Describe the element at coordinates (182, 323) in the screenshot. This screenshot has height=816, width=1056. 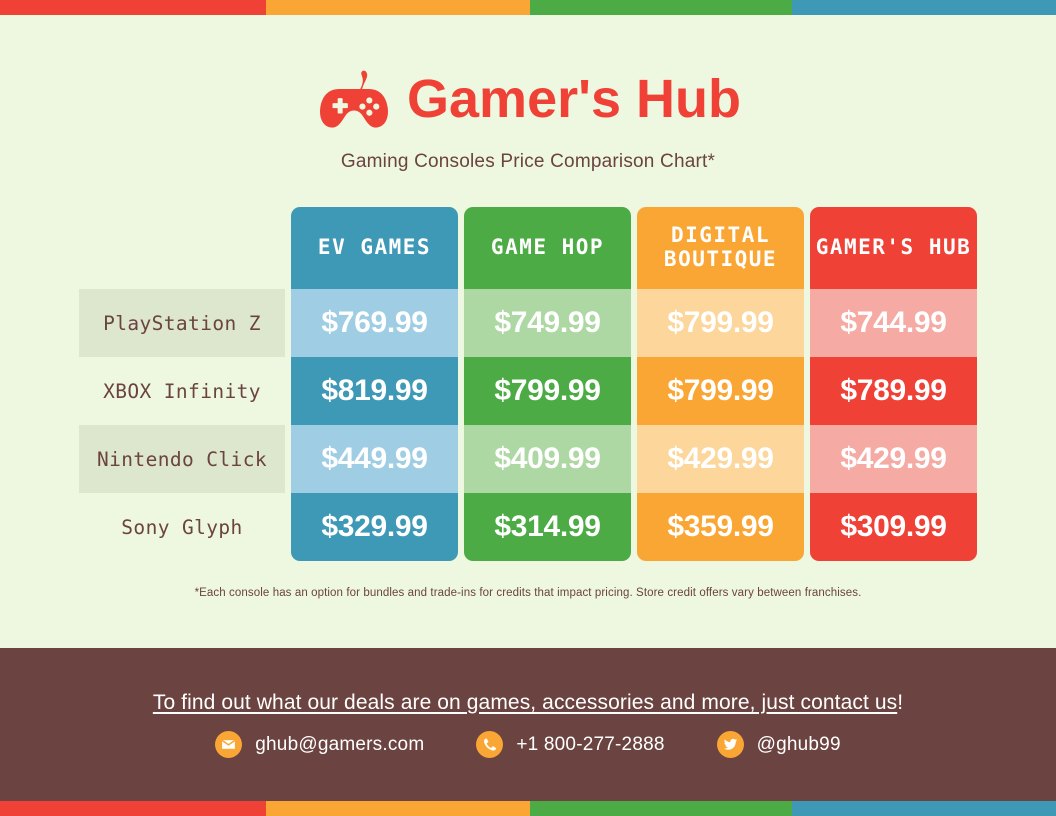
I see `row-label-playstation-z: PlayStation Z` at that location.